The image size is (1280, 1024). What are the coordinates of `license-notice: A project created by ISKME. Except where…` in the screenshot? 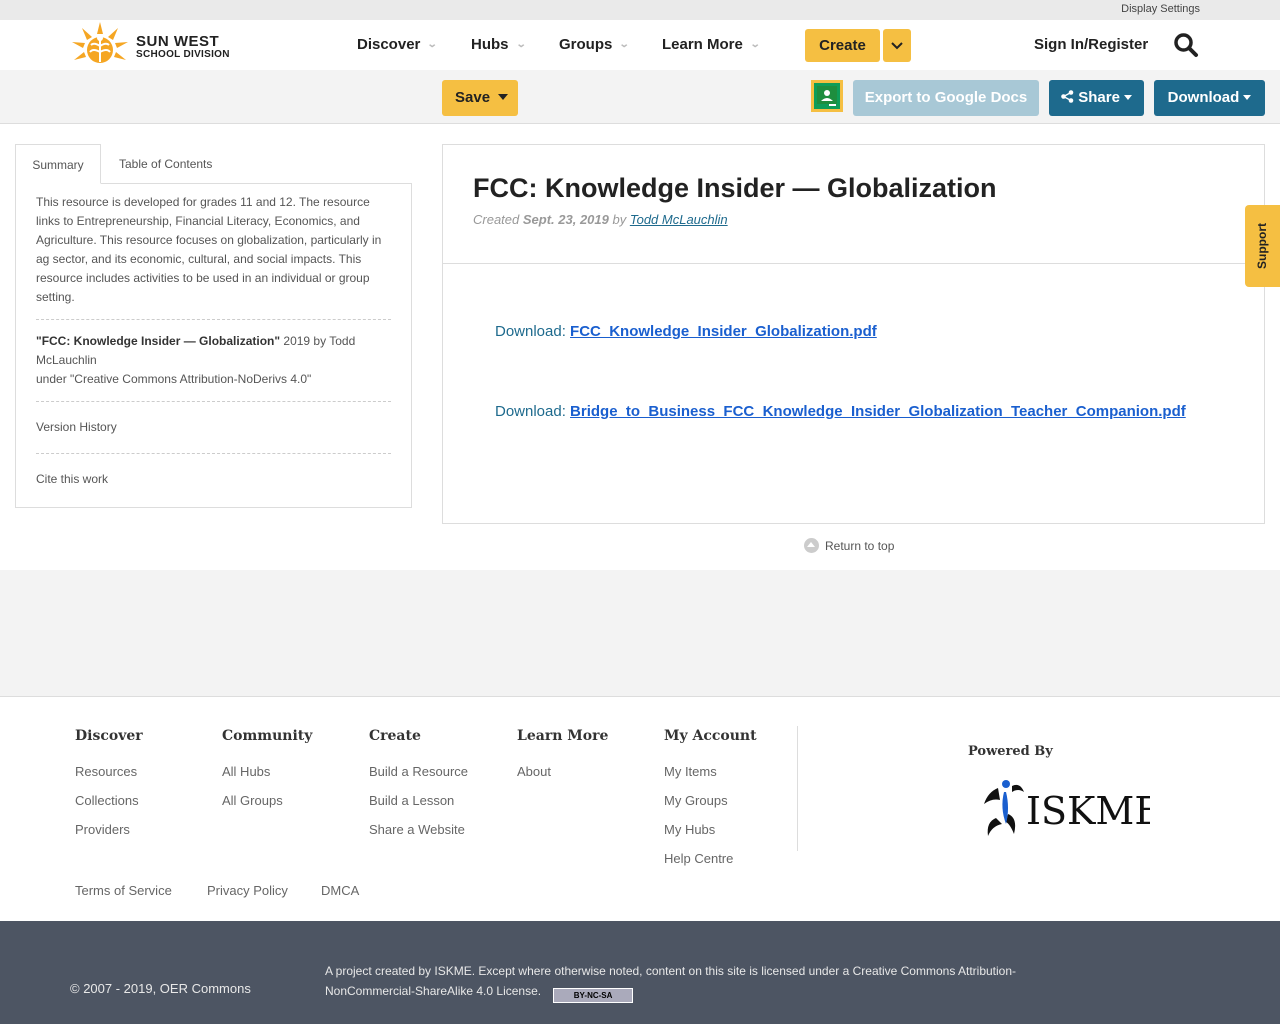 It's located at (695, 982).